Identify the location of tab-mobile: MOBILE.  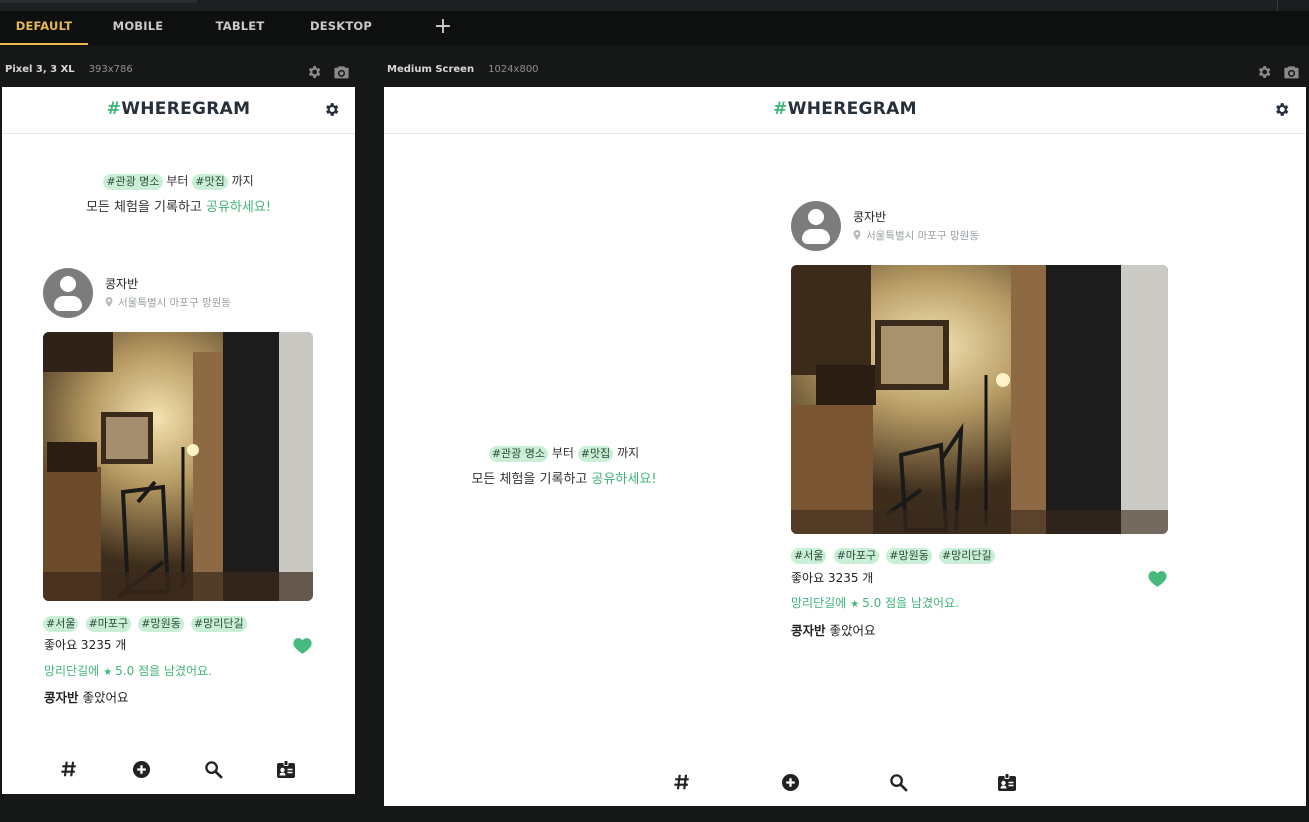
(138, 28).